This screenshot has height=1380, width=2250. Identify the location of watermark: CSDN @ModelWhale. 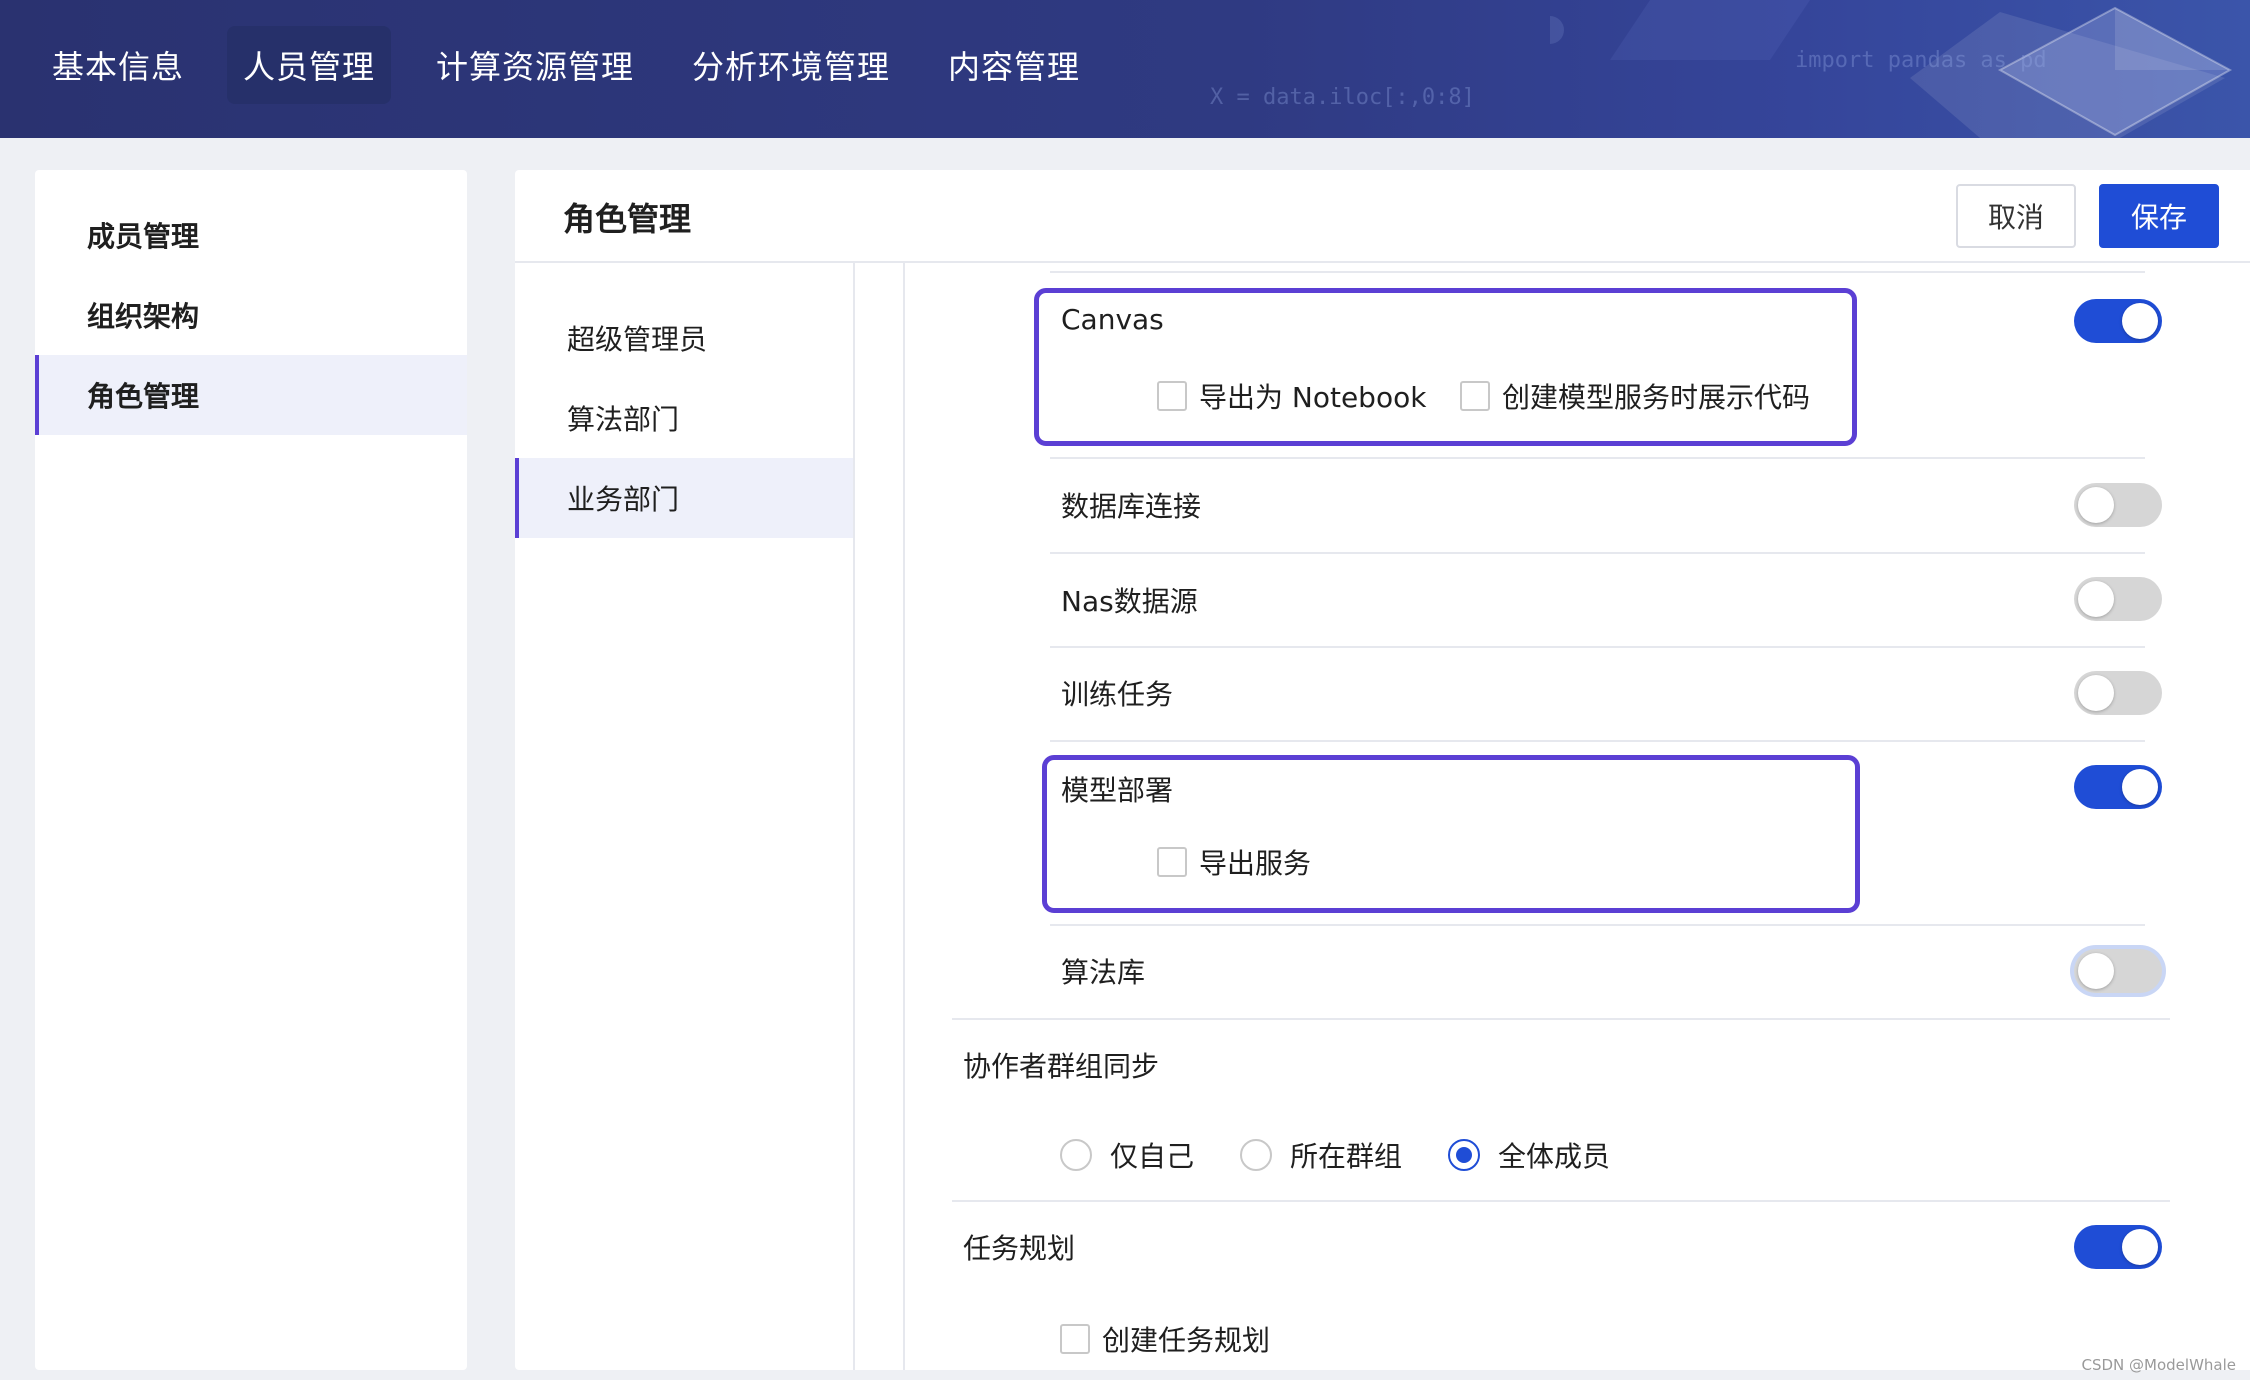
(2159, 1365).